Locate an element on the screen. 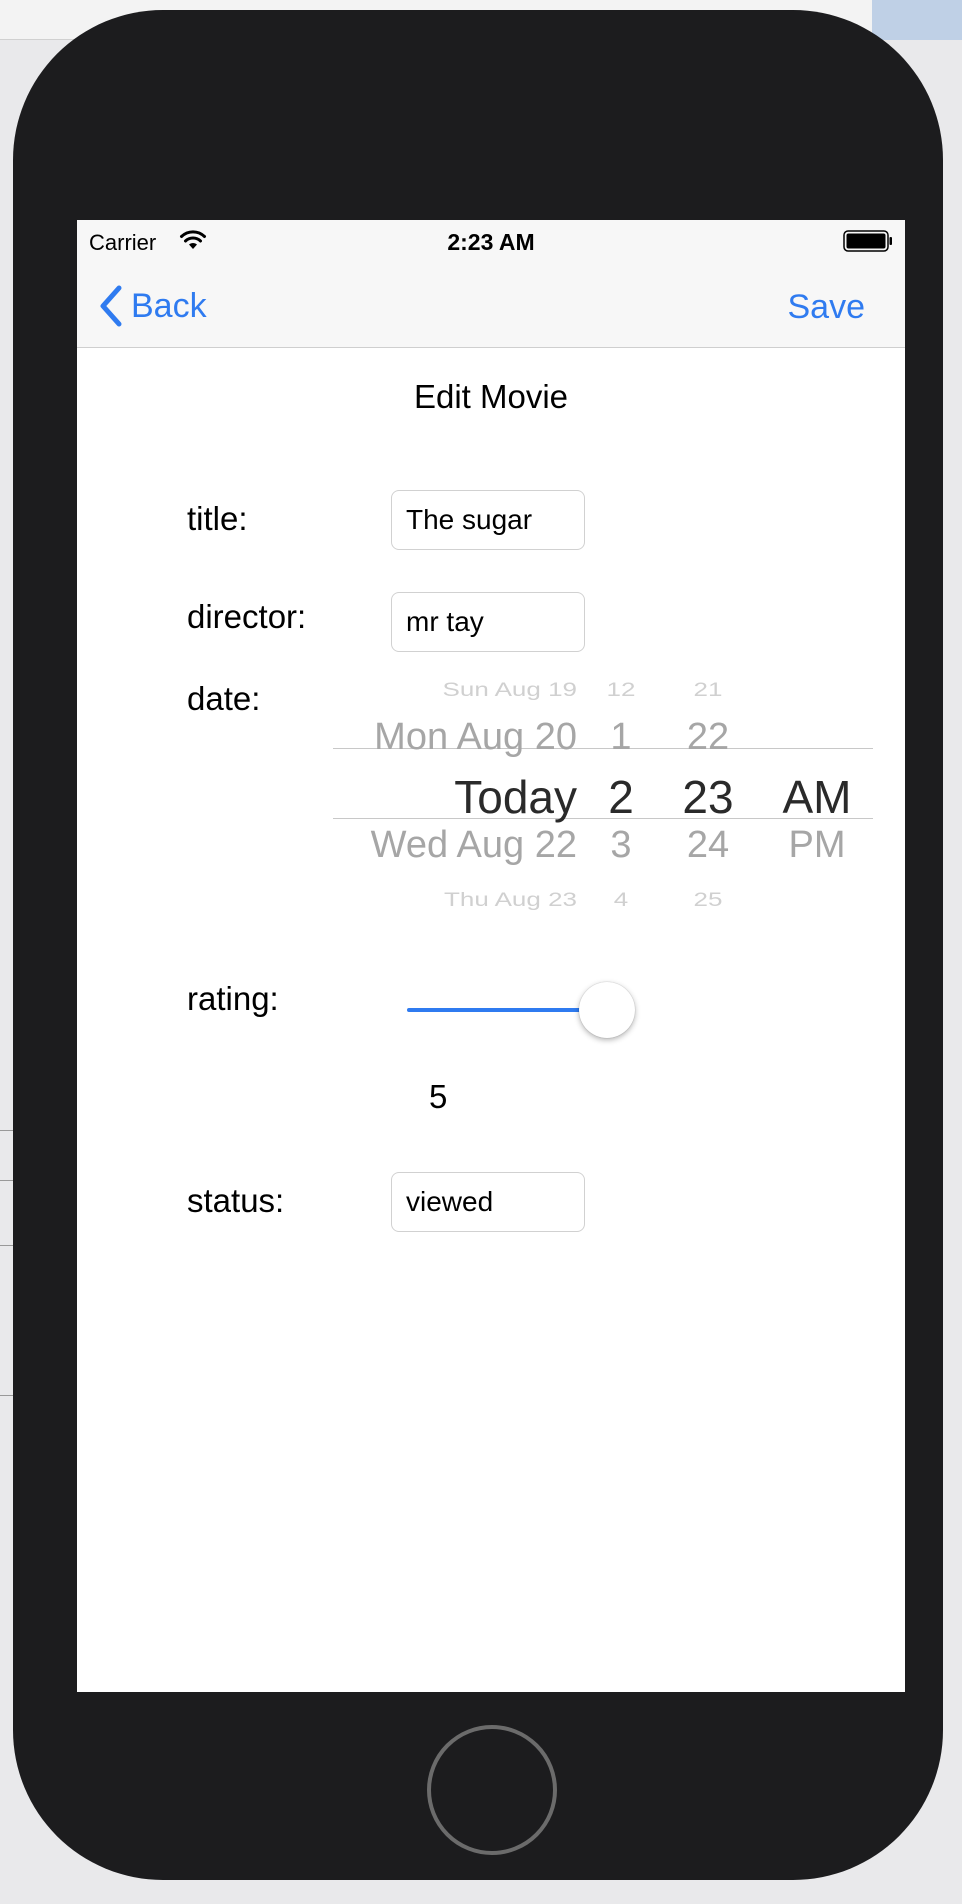 The image size is (962, 1904). background-toolbar-accent is located at coordinates (917, 20).